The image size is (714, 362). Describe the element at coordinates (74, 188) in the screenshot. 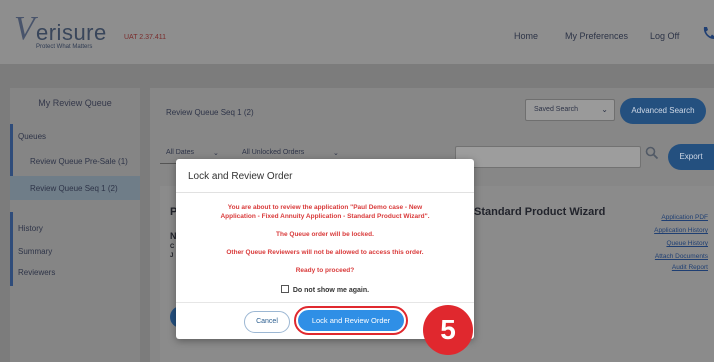

I see `sidebar-item-review-queue-seq-1: Review Queue Seq 1 (2)` at that location.